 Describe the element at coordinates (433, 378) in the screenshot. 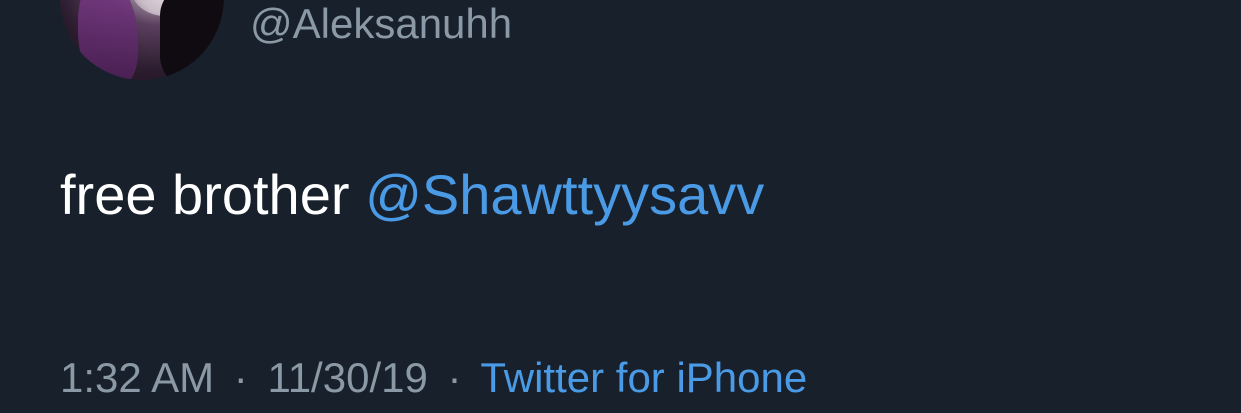

I see `tweet-meta: 1:32 AM · 11/30/19 · Twitter for iPhone` at that location.